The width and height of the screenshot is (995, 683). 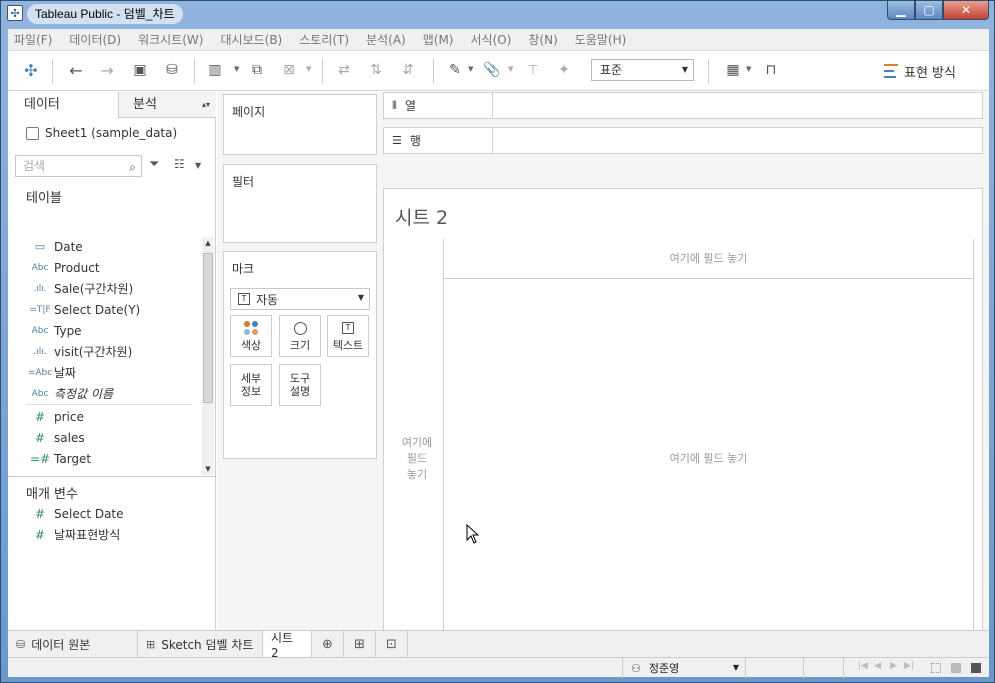 What do you see at coordinates (101, 133) in the screenshot?
I see `datasource-item: Sheet1 (sample_data)` at bounding box center [101, 133].